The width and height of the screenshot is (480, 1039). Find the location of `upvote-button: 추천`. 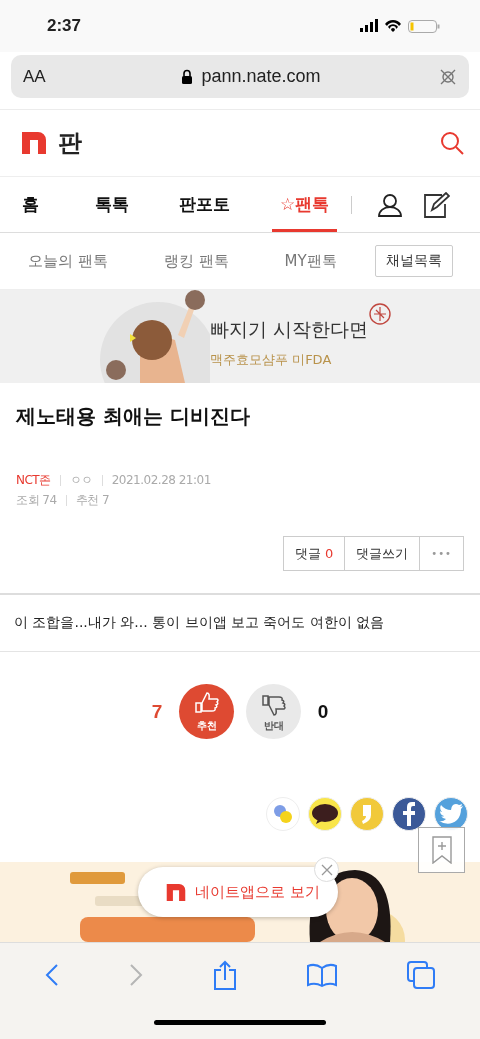

upvote-button: 추천 is located at coordinates (206, 711).